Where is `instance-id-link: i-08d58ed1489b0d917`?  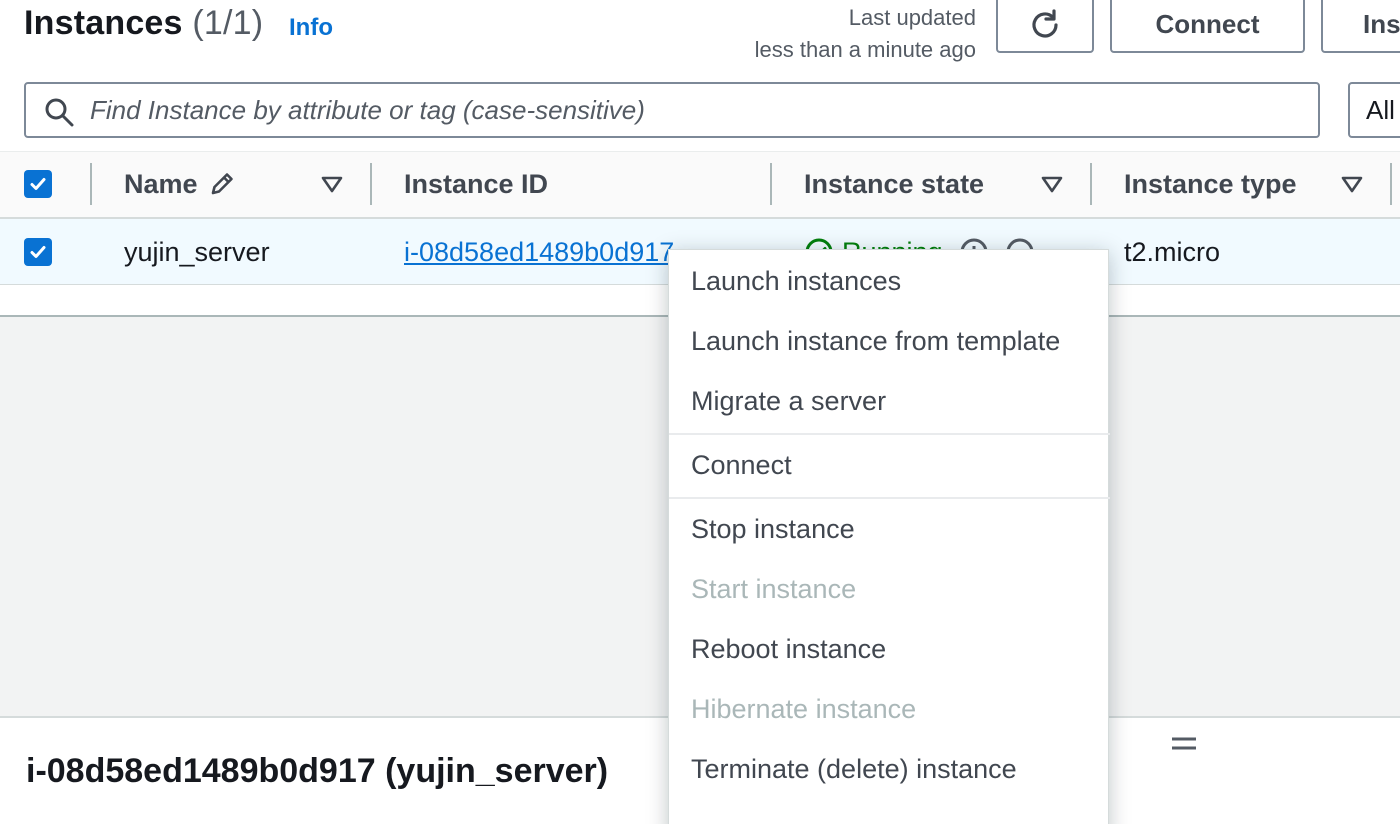 instance-id-link: i-08d58ed1489b0d917 is located at coordinates (539, 252).